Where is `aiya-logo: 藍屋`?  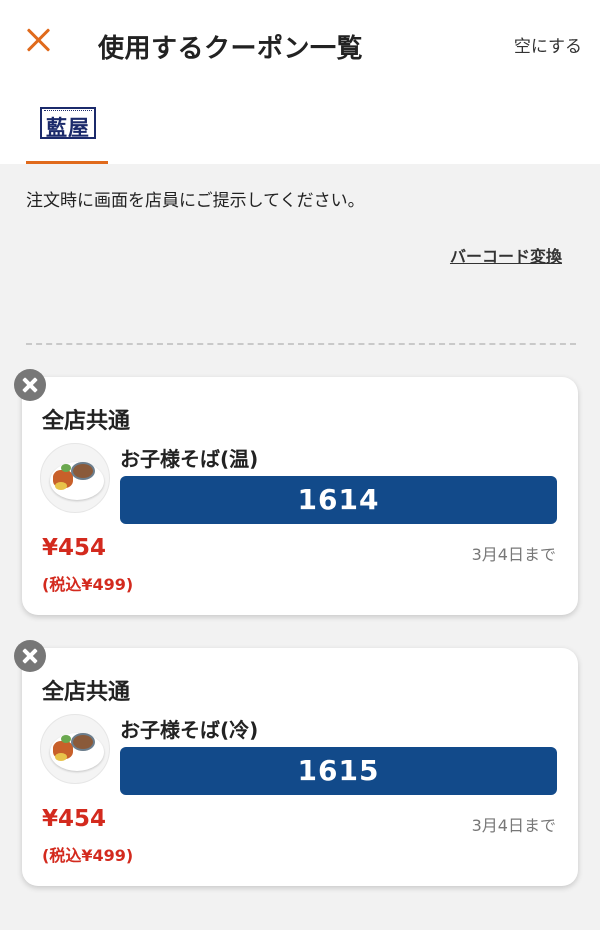
aiya-logo: 藍屋 is located at coordinates (68, 123).